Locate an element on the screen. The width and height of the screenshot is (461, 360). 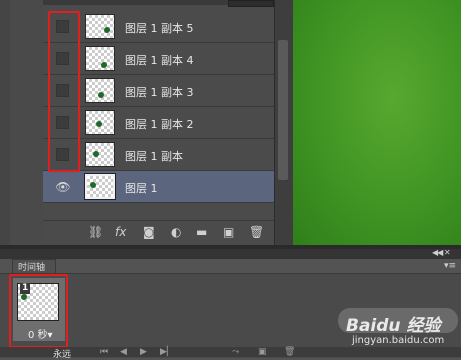
highlight-box-frame is located at coordinates (38, 311).